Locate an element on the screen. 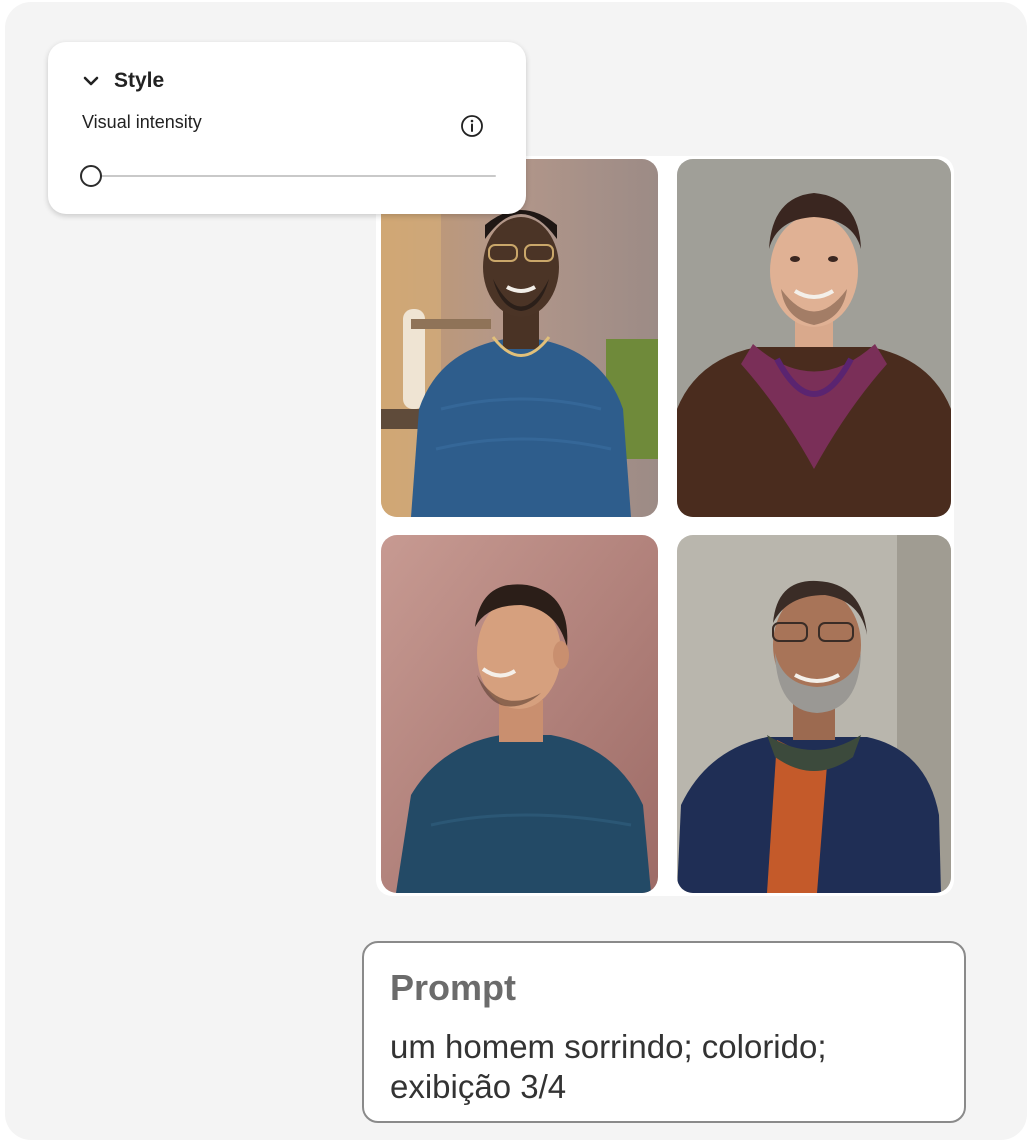  style-panel: Style Visual intensity is located at coordinates (287, 128).